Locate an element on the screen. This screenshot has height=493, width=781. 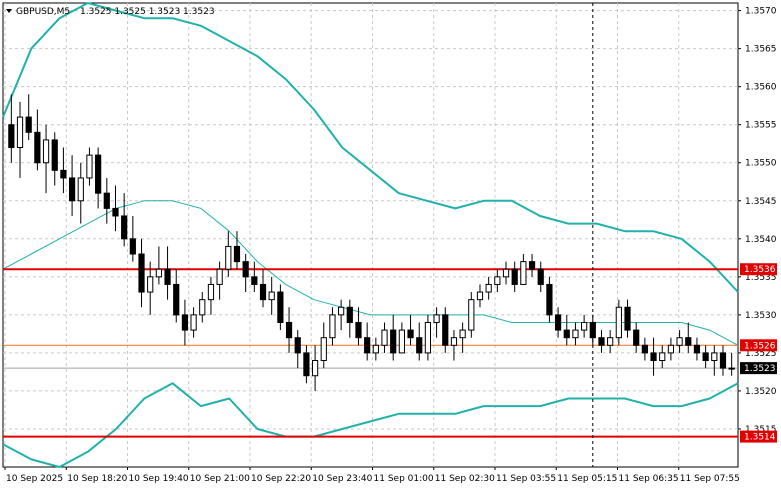
y-tick-label: 1.3520 is located at coordinates (761, 392).